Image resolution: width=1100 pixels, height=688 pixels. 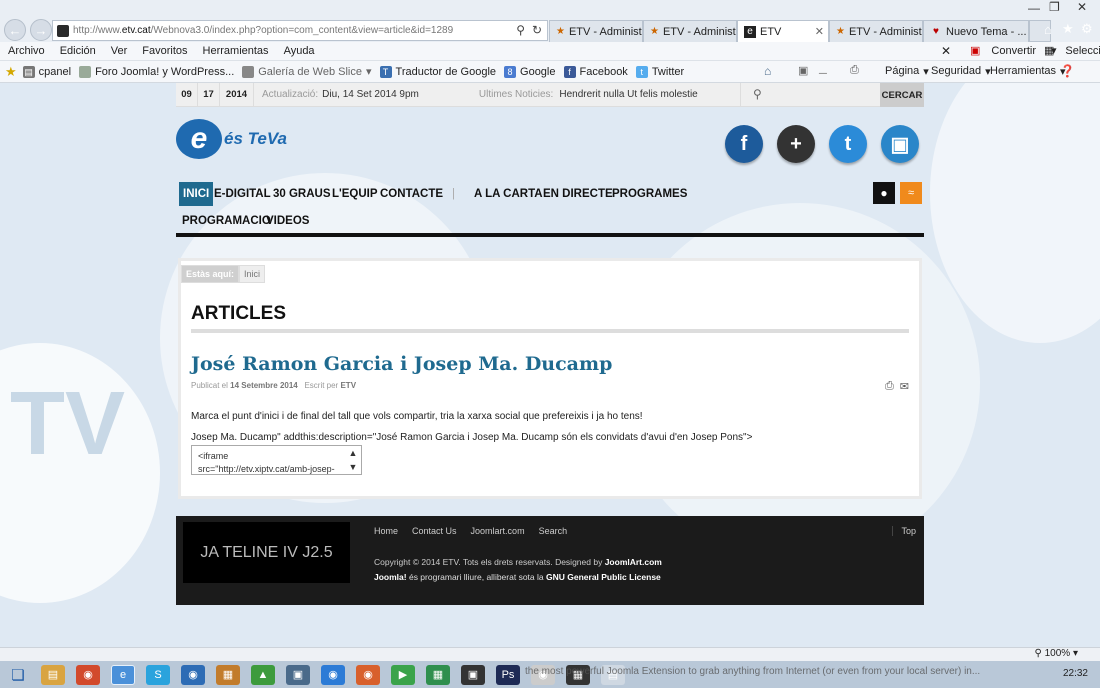 I want to click on refresh-icon: ↻, so click(x=537, y=30).